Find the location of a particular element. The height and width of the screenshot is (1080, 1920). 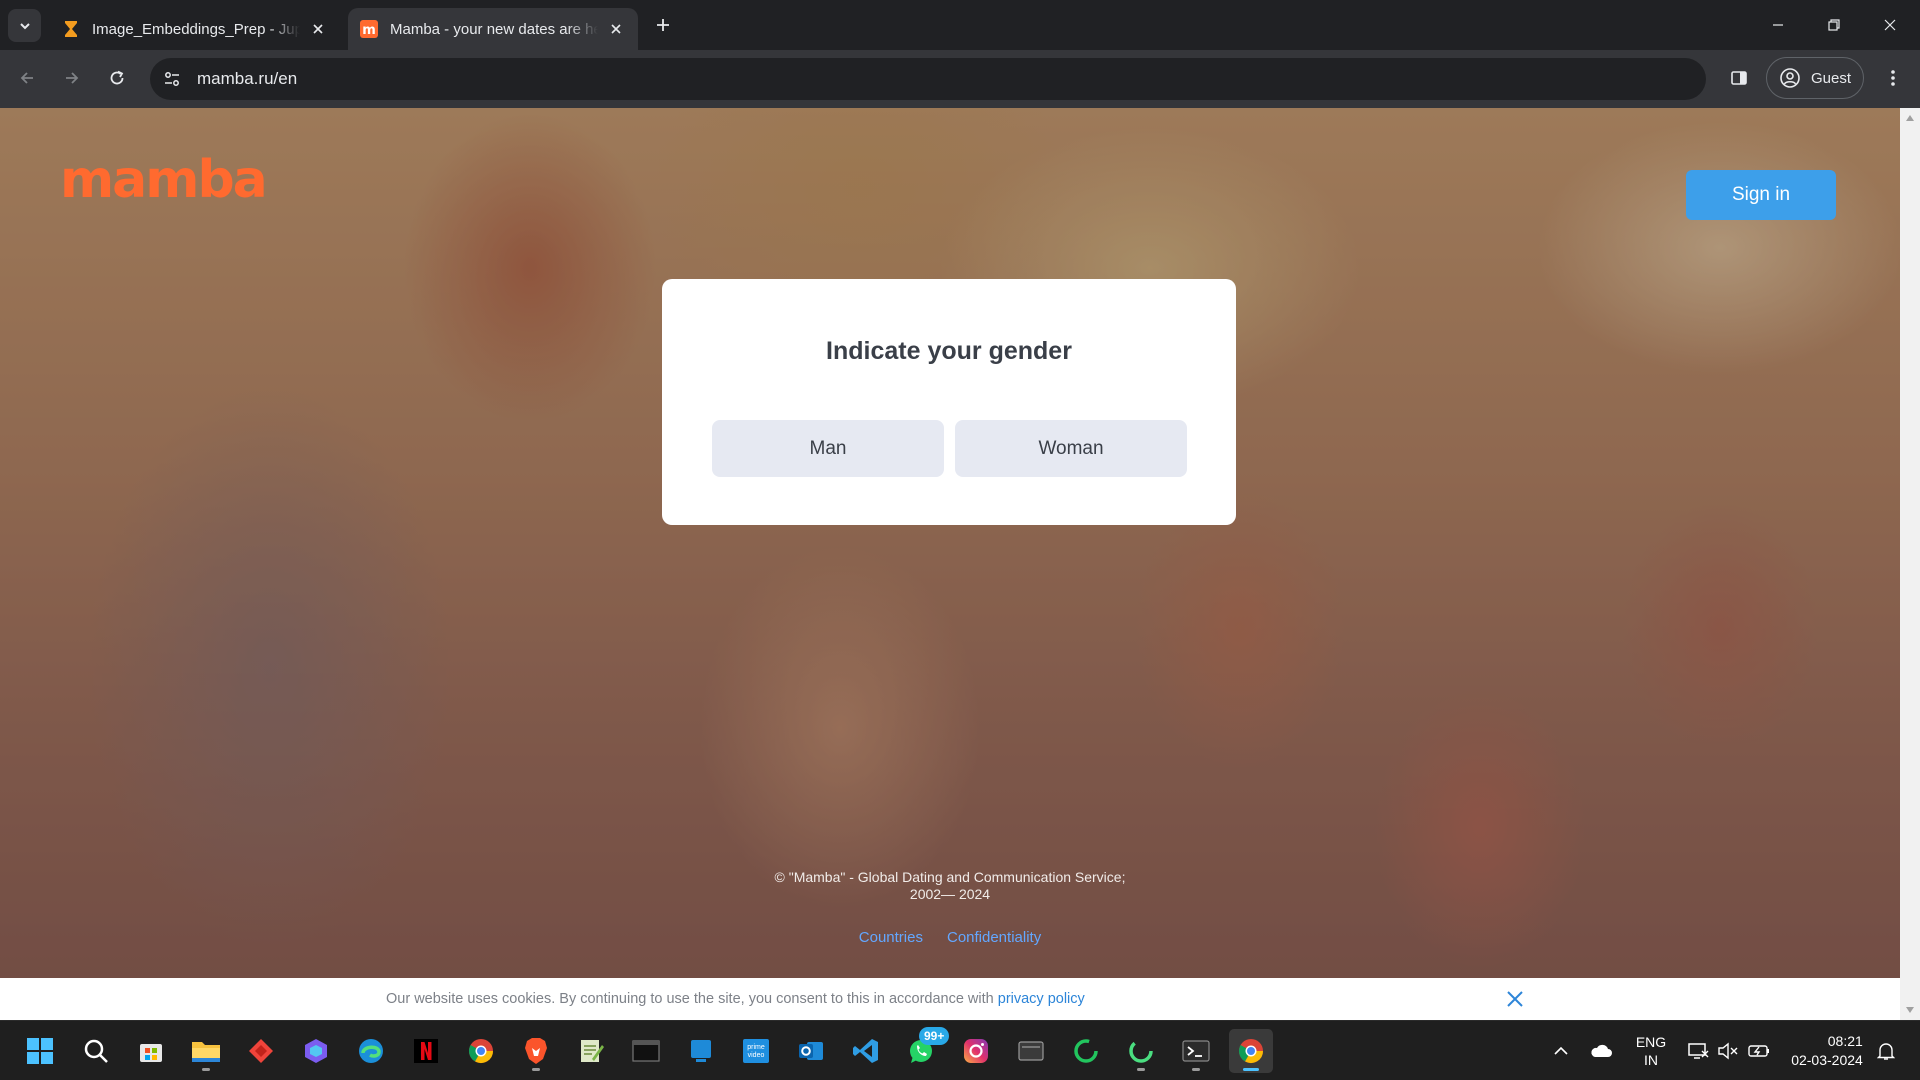

browser-menu-button is located at coordinates (1893, 78).